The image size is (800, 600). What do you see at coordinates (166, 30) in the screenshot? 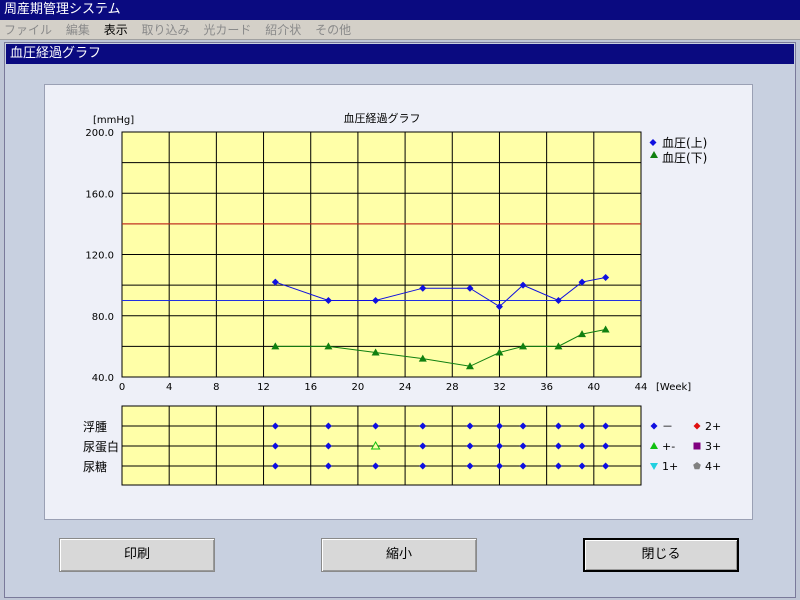
I see `menu-import: 取り込み` at bounding box center [166, 30].